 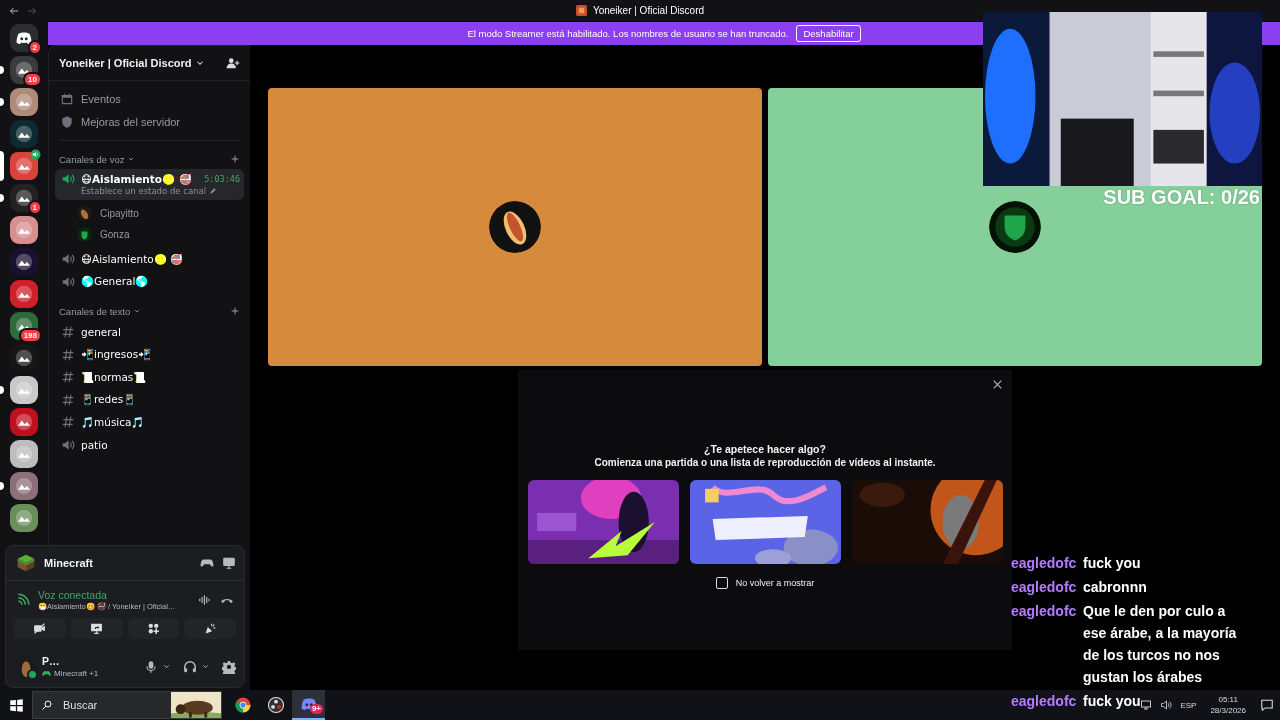 What do you see at coordinates (76, 673) in the screenshot?
I see `user-activity: Minecraft +1` at bounding box center [76, 673].